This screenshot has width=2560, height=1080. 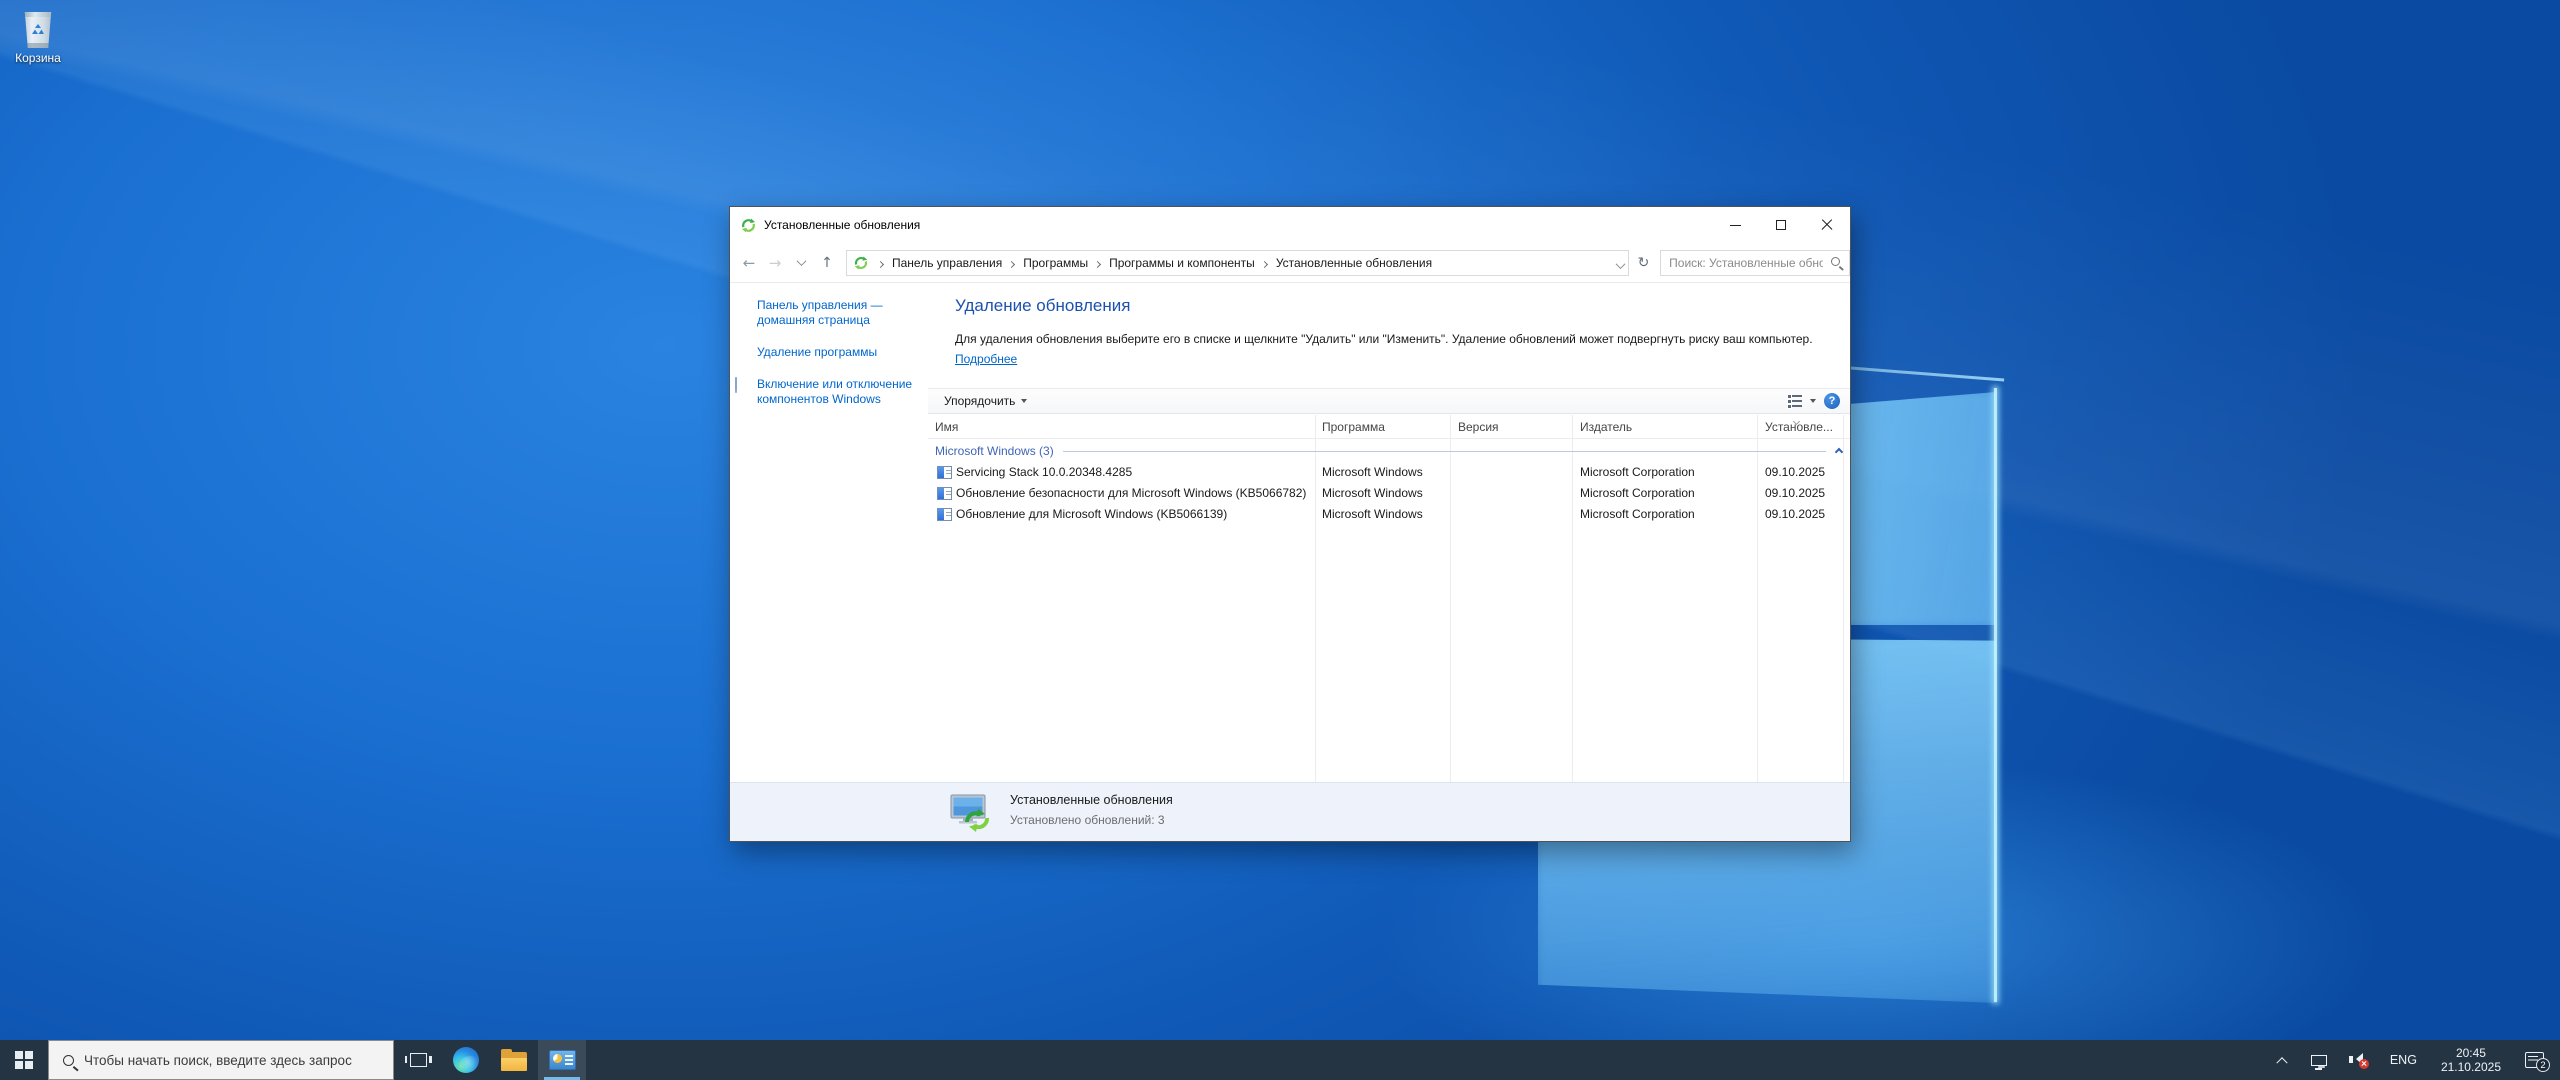 What do you see at coordinates (233, 1060) in the screenshot?
I see `taskbar-search-input` at bounding box center [233, 1060].